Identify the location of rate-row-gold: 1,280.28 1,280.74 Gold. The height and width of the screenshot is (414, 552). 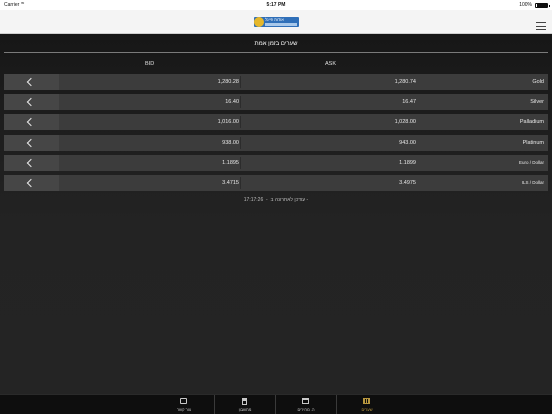
(276, 82).